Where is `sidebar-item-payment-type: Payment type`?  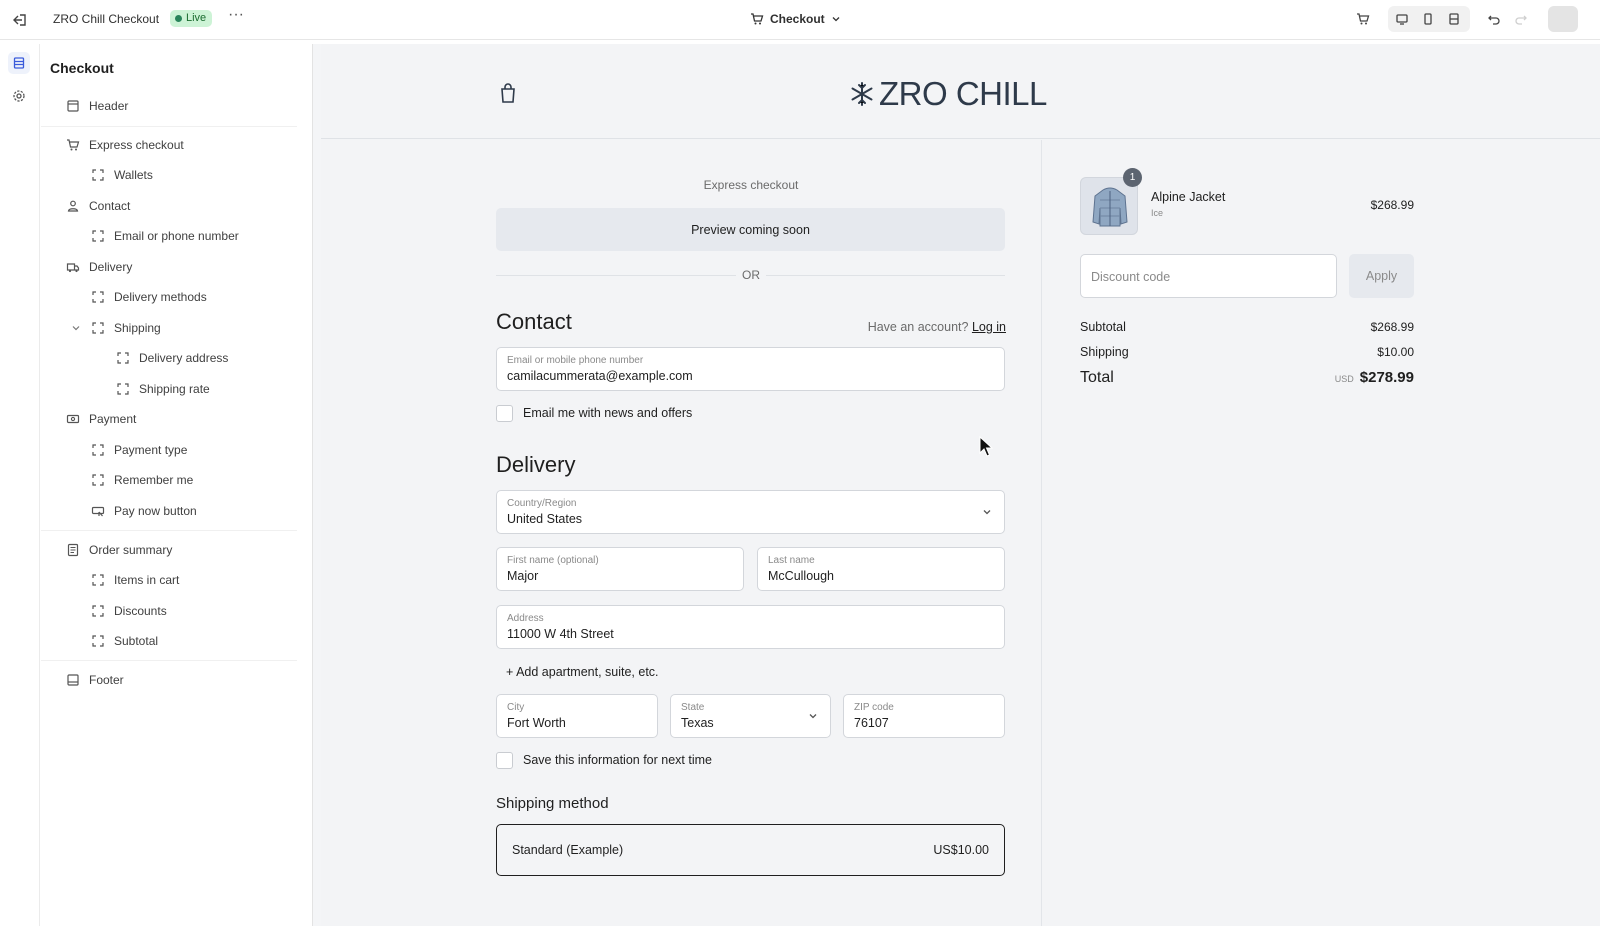 sidebar-item-payment-type: Payment type is located at coordinates (139, 450).